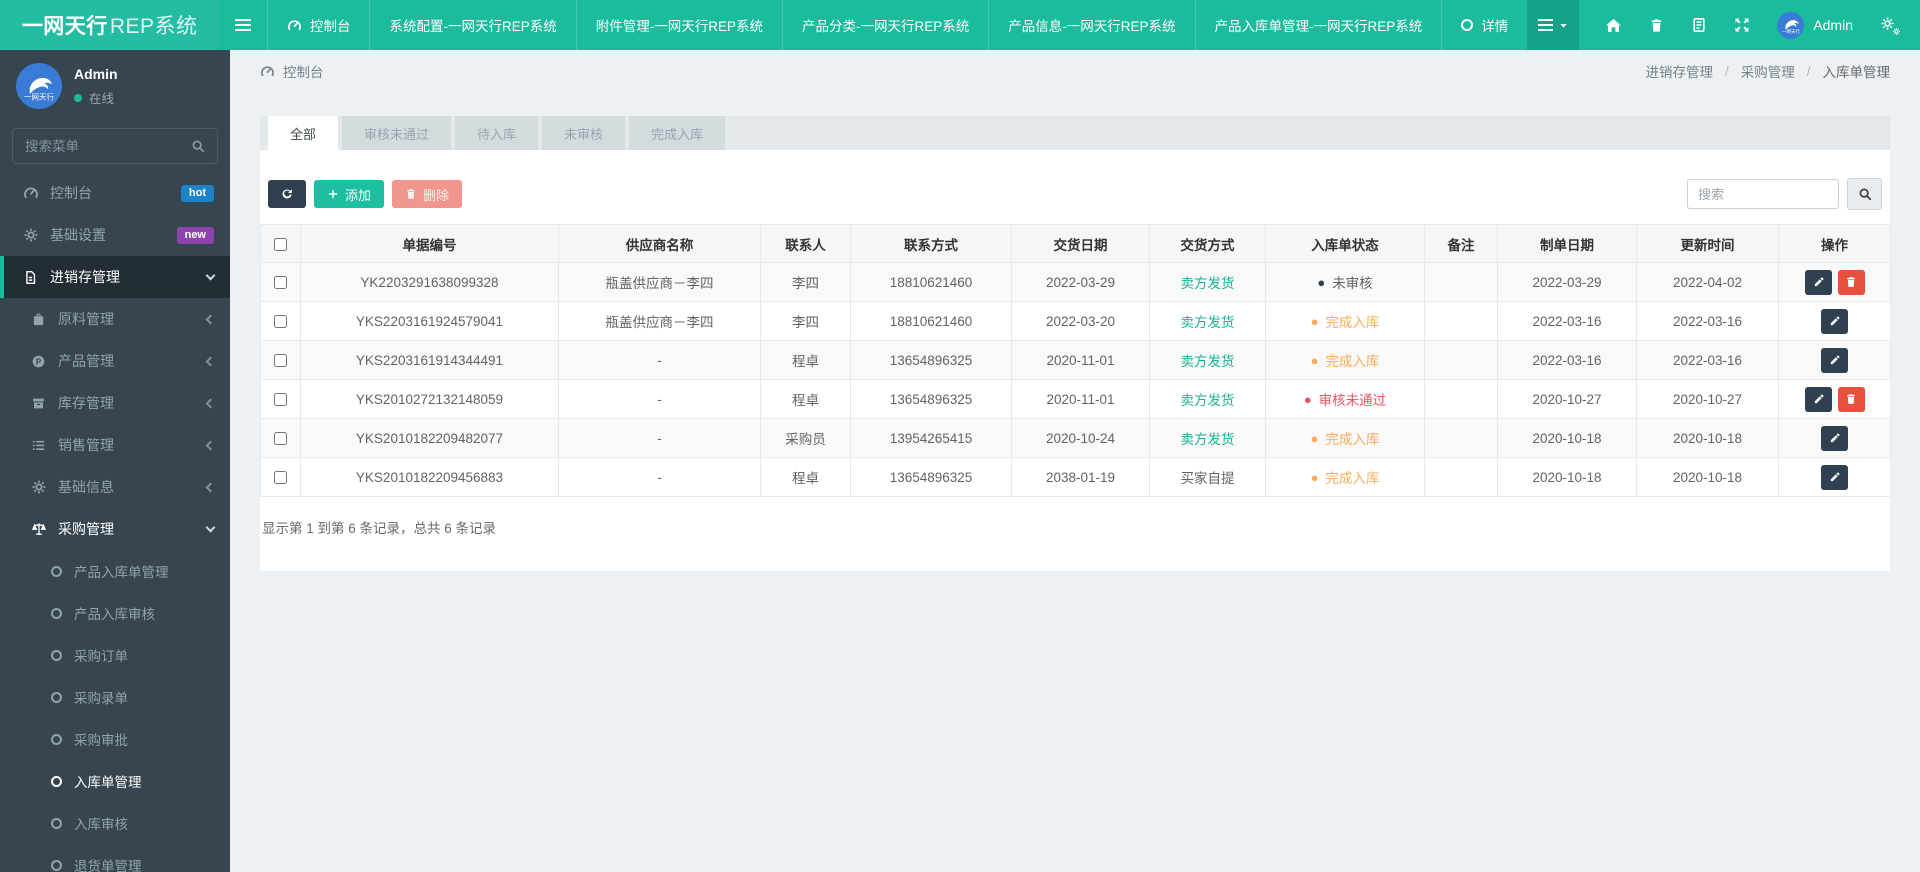 This screenshot has width=1920, height=872. What do you see at coordinates (1707, 282) in the screenshot?
I see `updated-date: 2022-04-02` at bounding box center [1707, 282].